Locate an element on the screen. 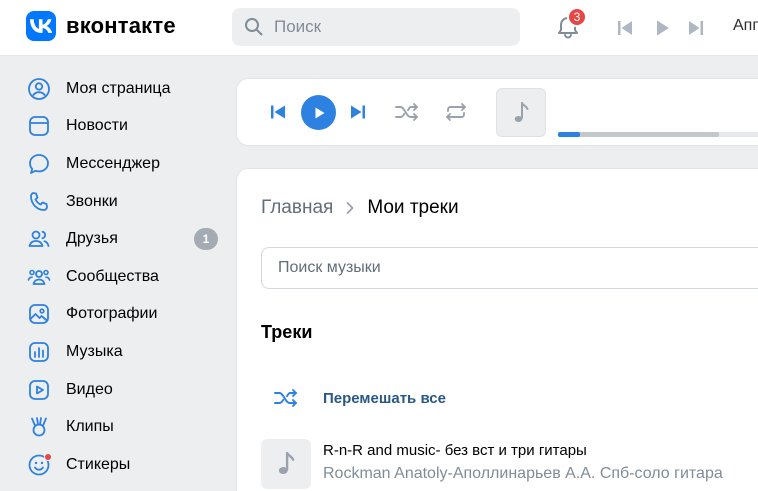 Image resolution: width=758 pixels, height=491 pixels. shuffle-all-icon is located at coordinates (286, 398).